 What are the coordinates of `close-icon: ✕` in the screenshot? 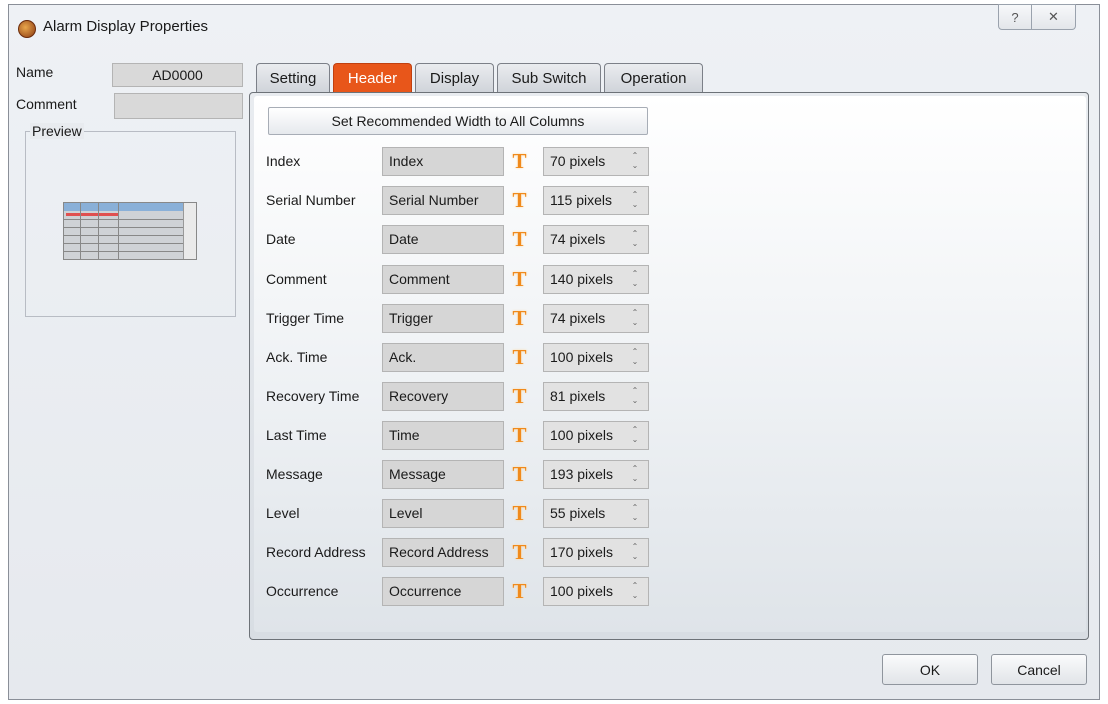 It's located at (1053, 16).